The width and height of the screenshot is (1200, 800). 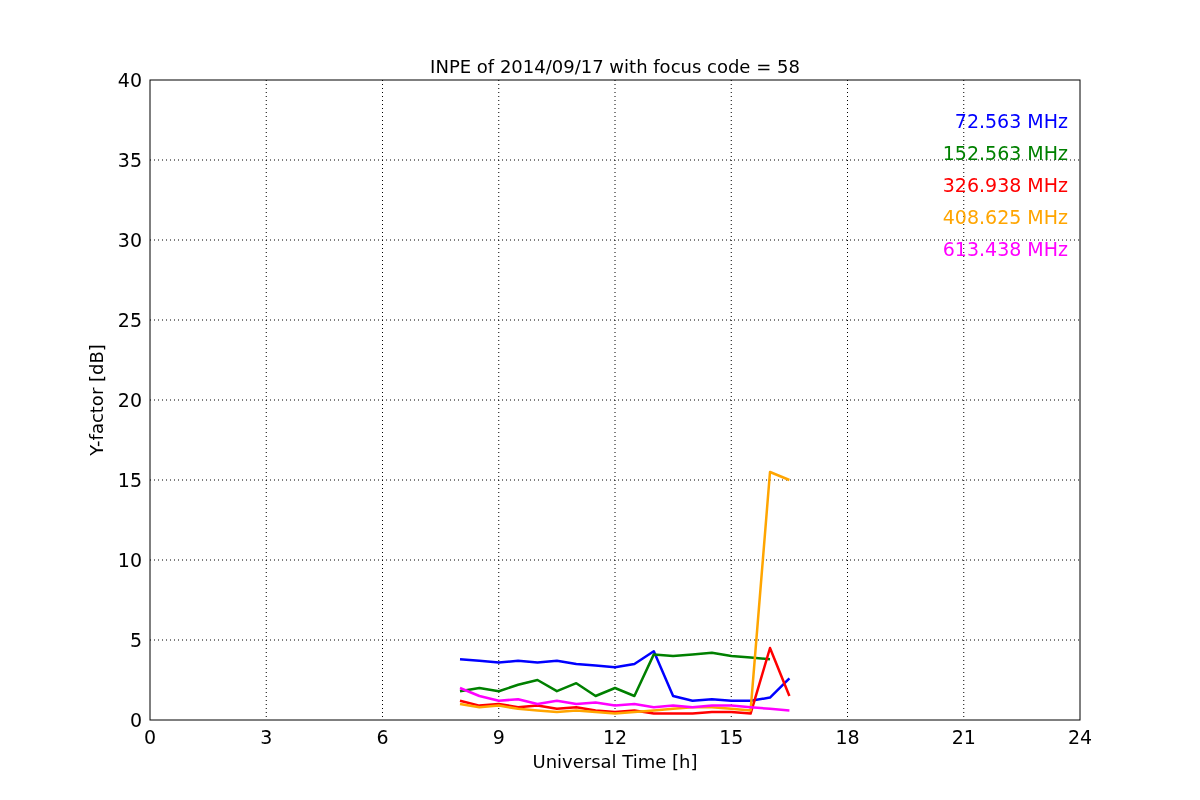 I want to click on legend-label: 326.938 MHz, so click(x=1005, y=185).